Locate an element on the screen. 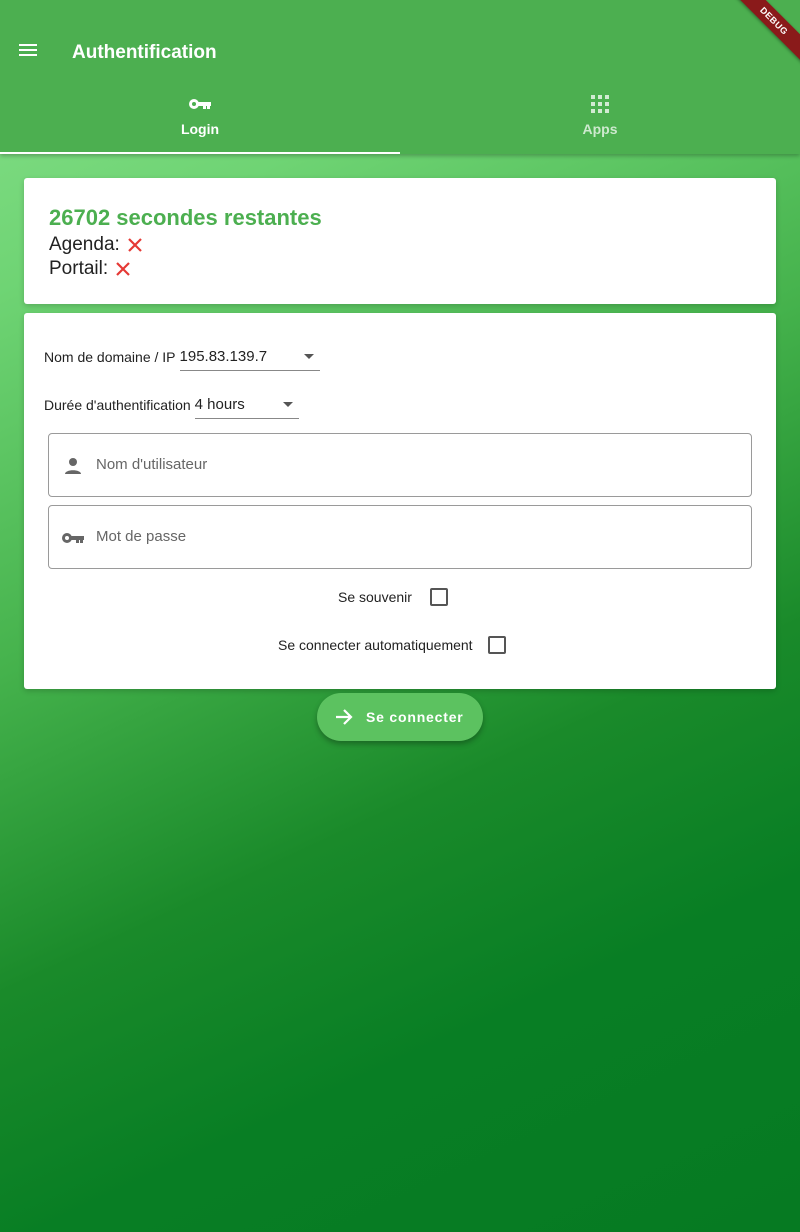  app-bar: Authentification Login Apps is located at coordinates (400, 77).